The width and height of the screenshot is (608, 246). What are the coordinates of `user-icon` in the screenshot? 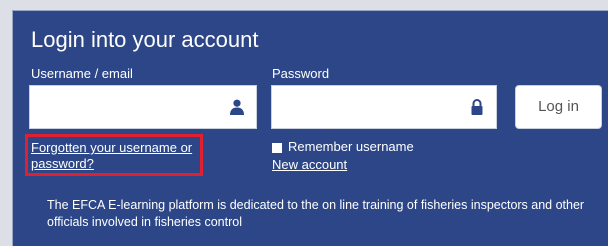 It's located at (237, 107).